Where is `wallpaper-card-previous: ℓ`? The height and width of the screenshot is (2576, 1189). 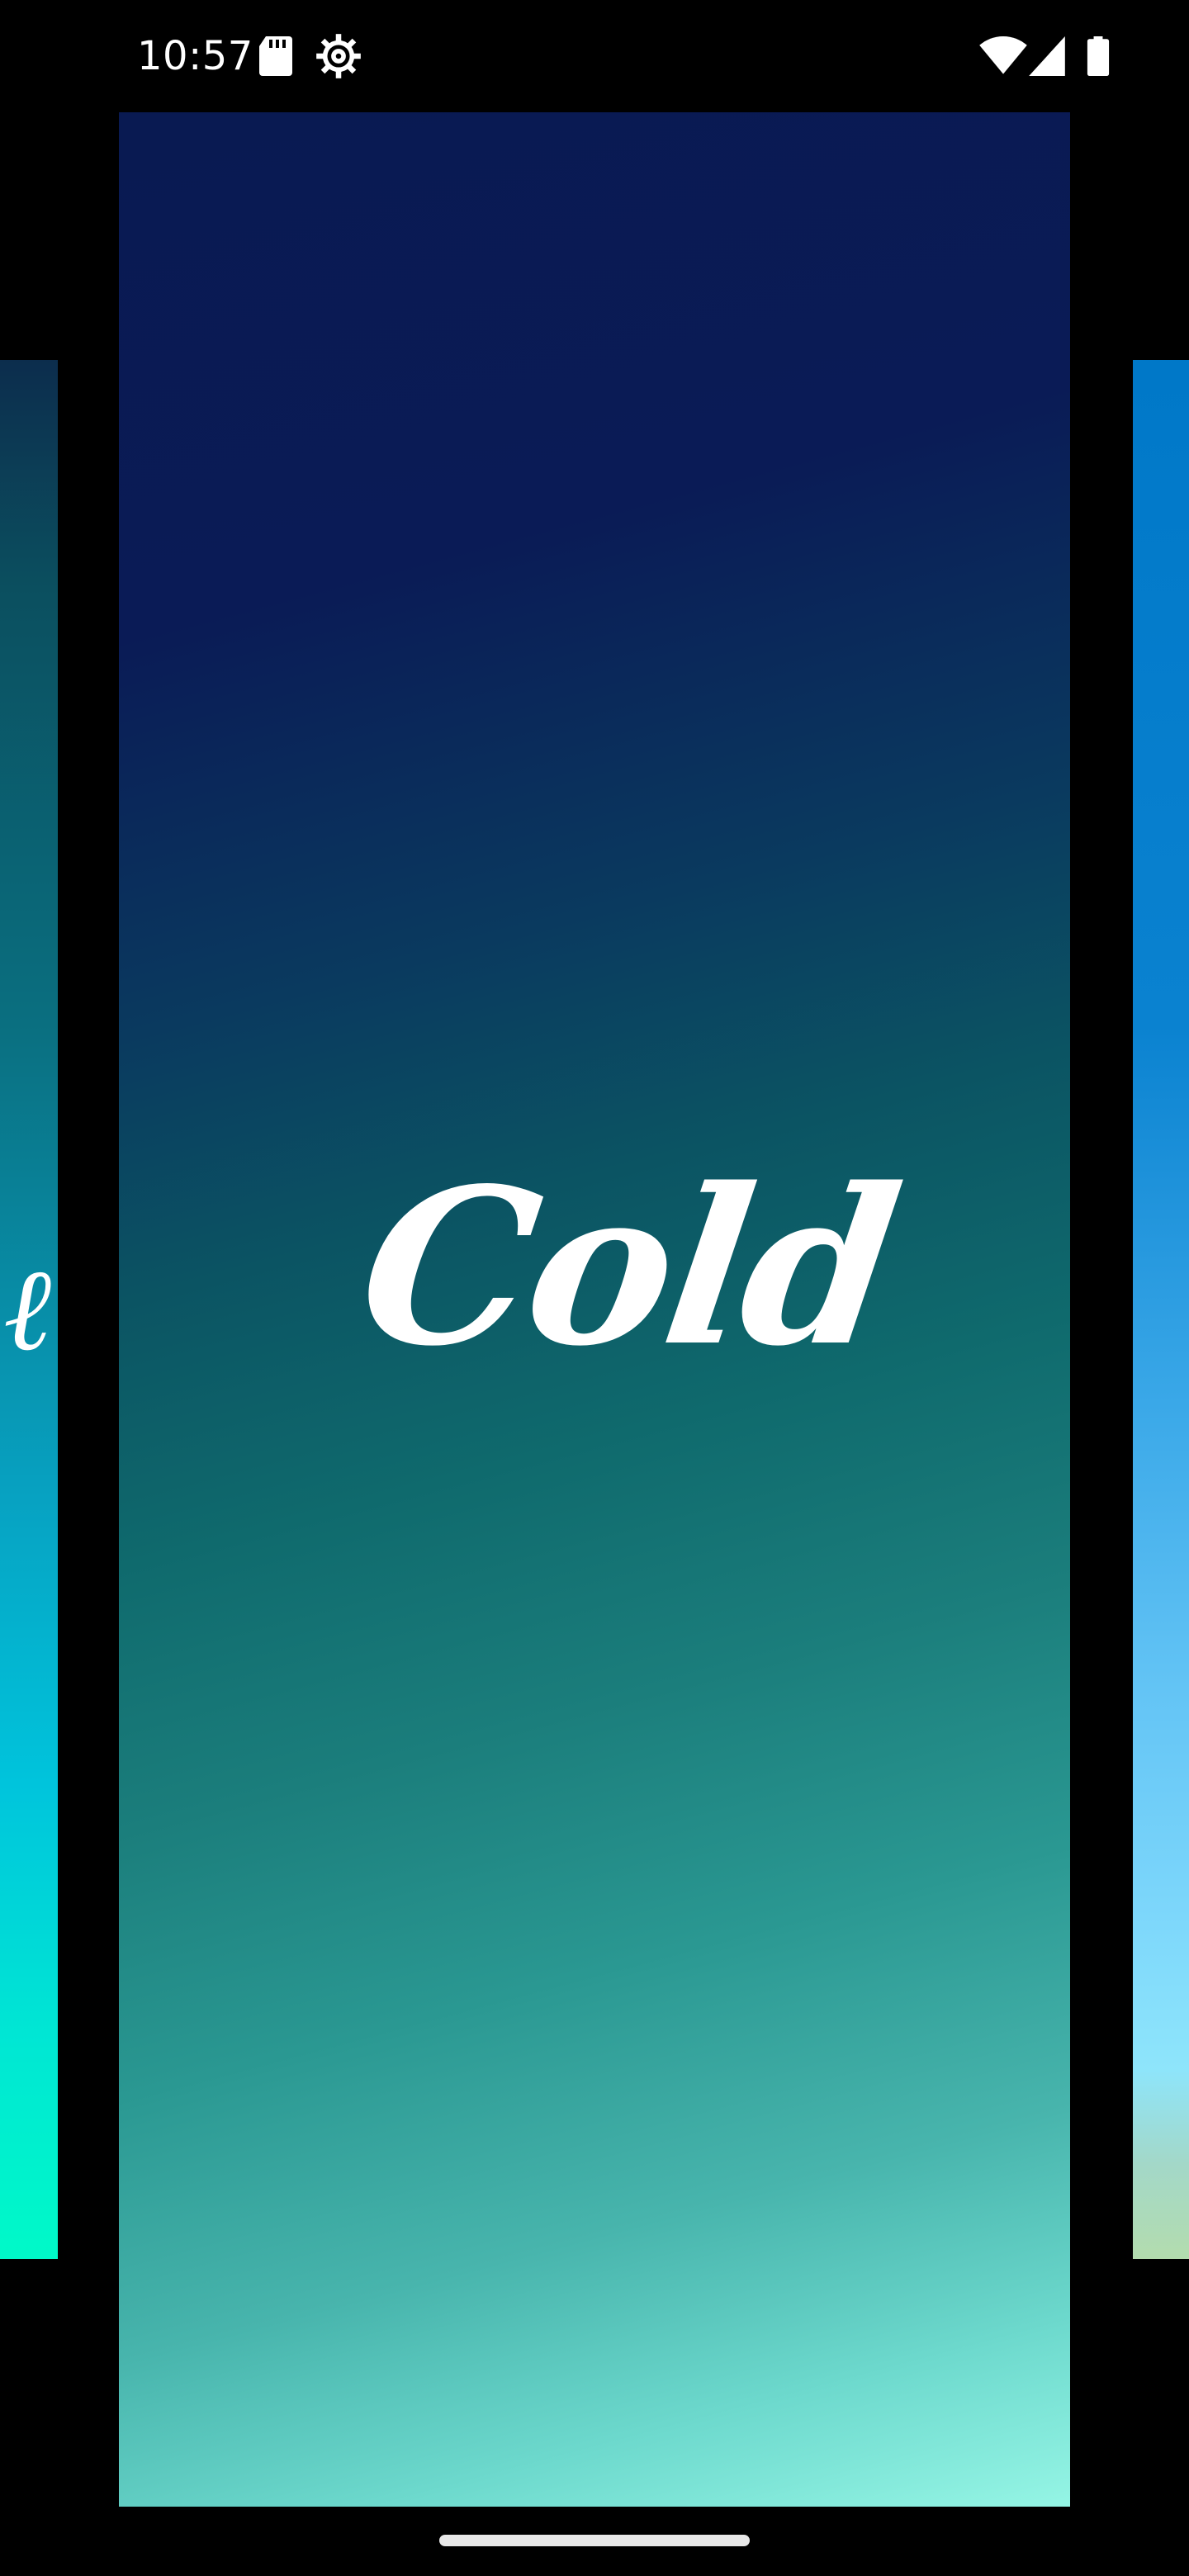
wallpaper-card-previous: ℓ is located at coordinates (29, 1309).